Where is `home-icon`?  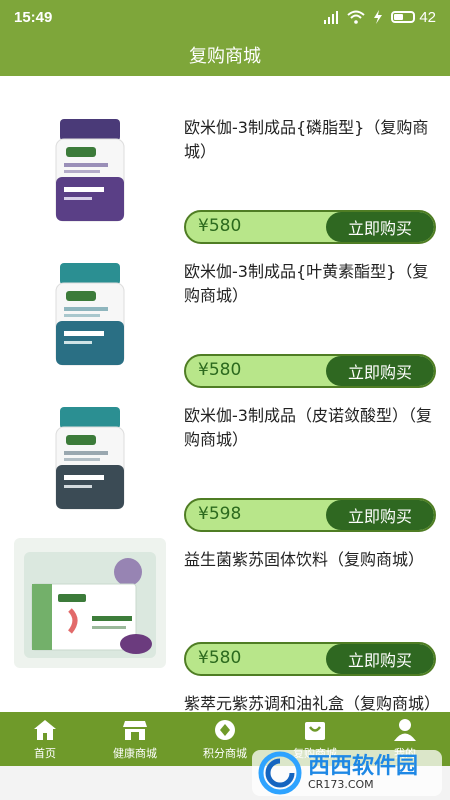
home-icon is located at coordinates (45, 729).